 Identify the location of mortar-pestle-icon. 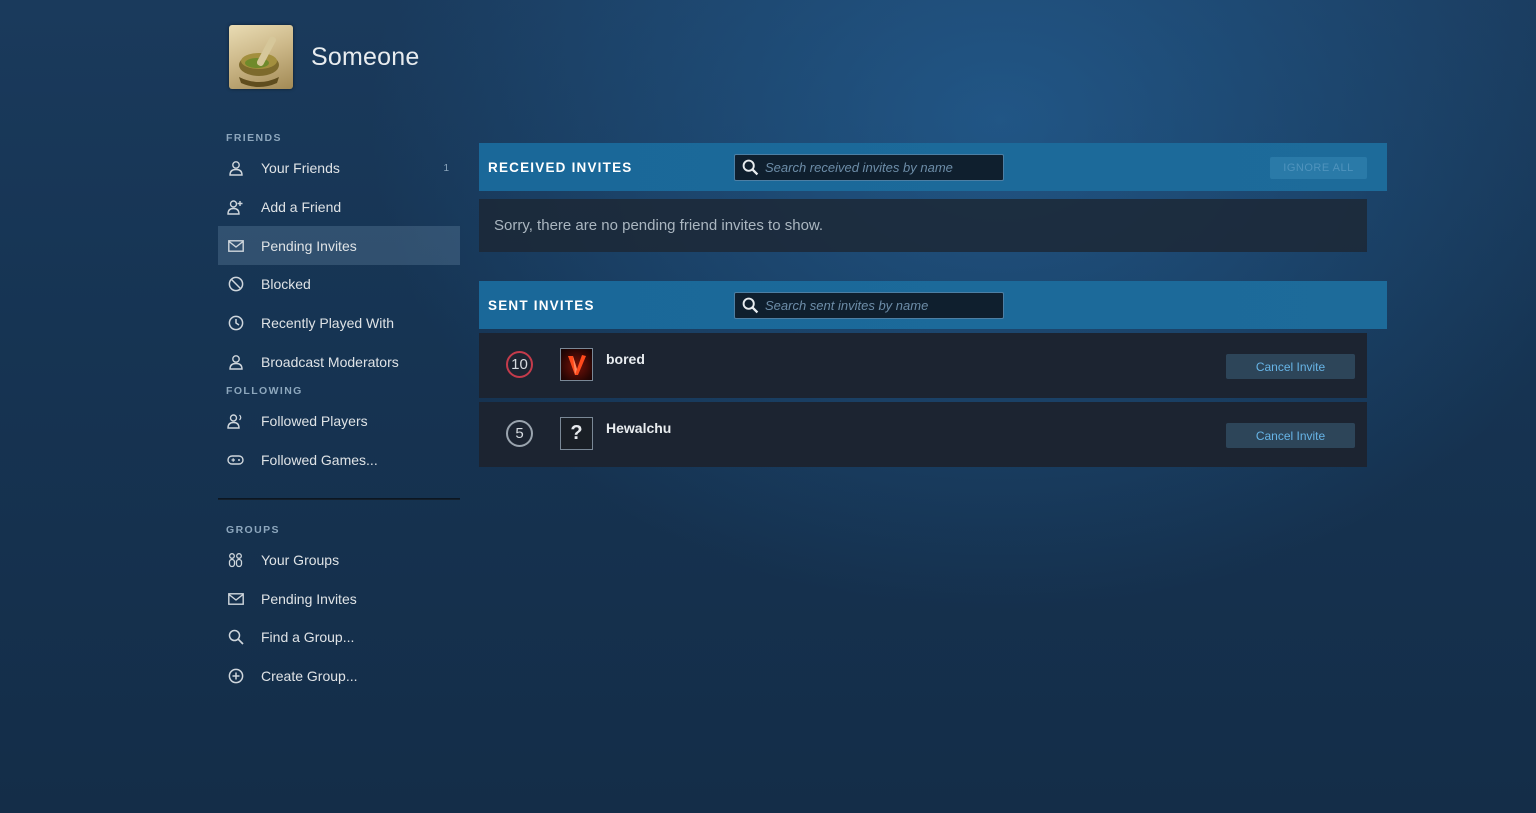
(259, 61).